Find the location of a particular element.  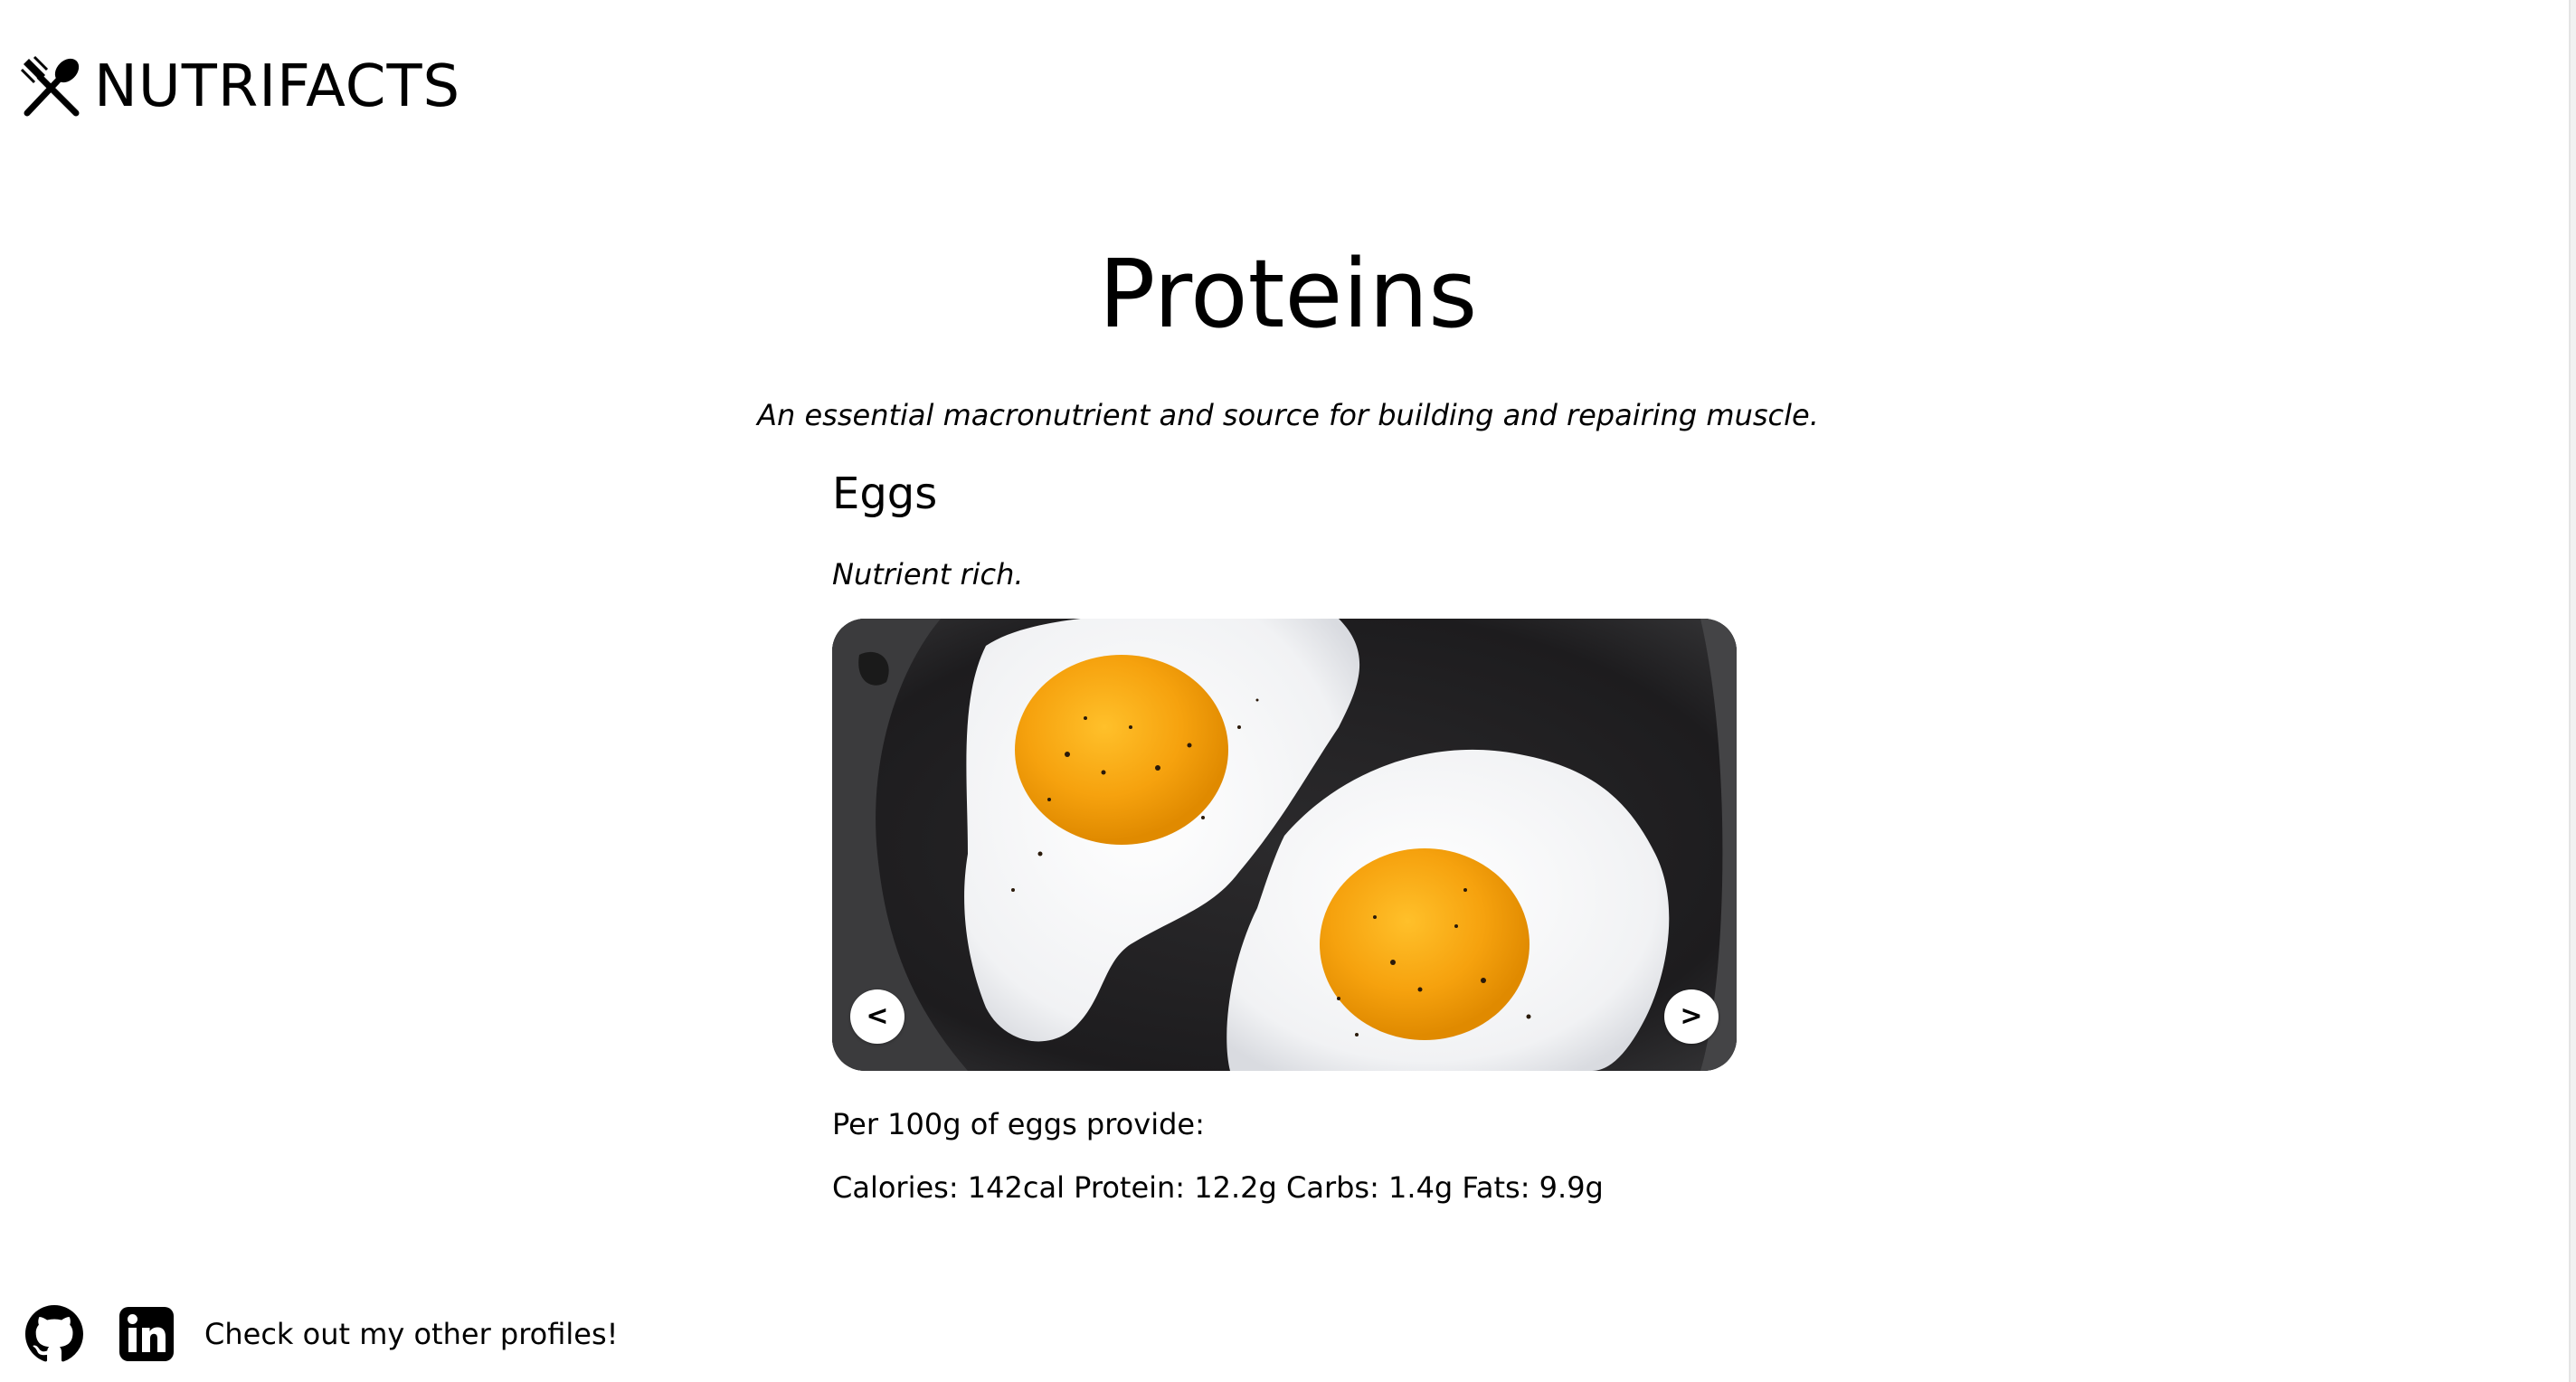

fats-value: Fats: 9.9g is located at coordinates (1533, 1188).